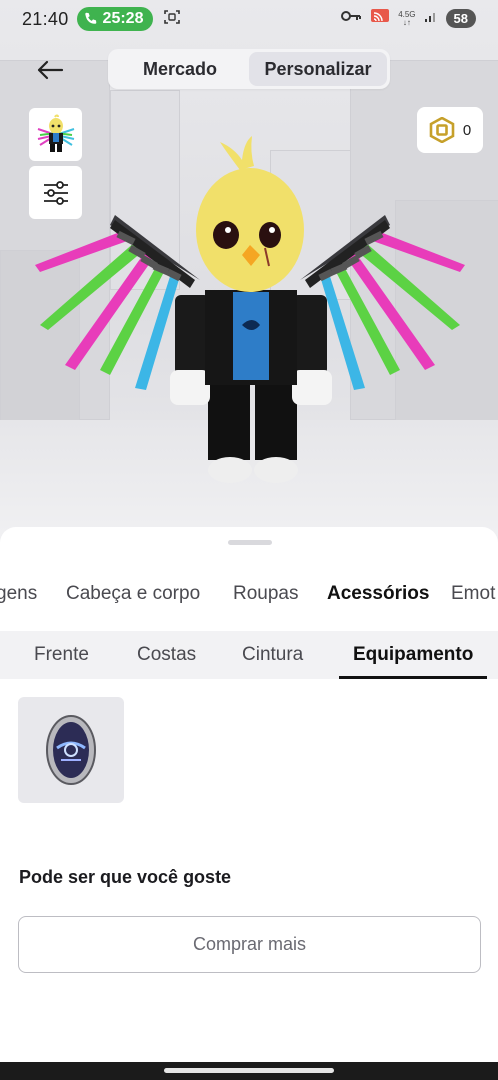 This screenshot has height=1080, width=498. What do you see at coordinates (45, 18) in the screenshot?
I see `status-time: 21:40` at bounding box center [45, 18].